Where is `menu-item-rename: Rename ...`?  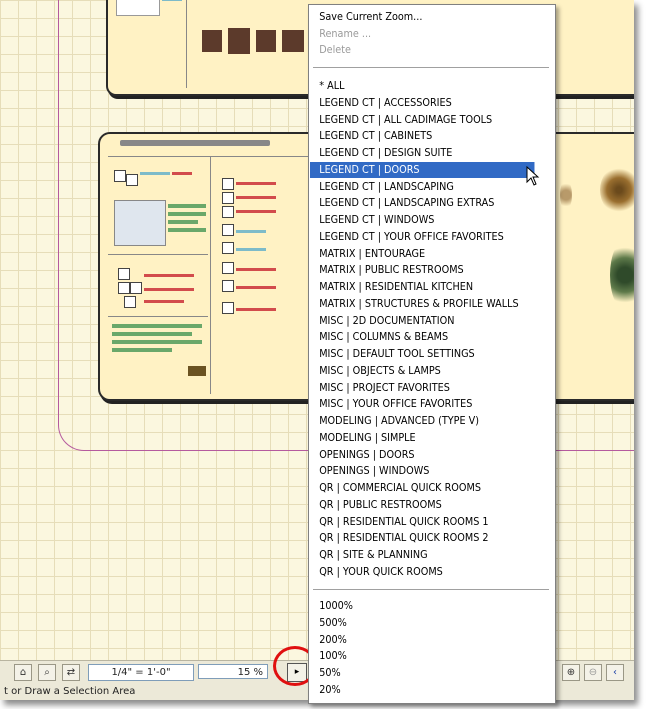 menu-item-rename: Rename ... is located at coordinates (345, 33).